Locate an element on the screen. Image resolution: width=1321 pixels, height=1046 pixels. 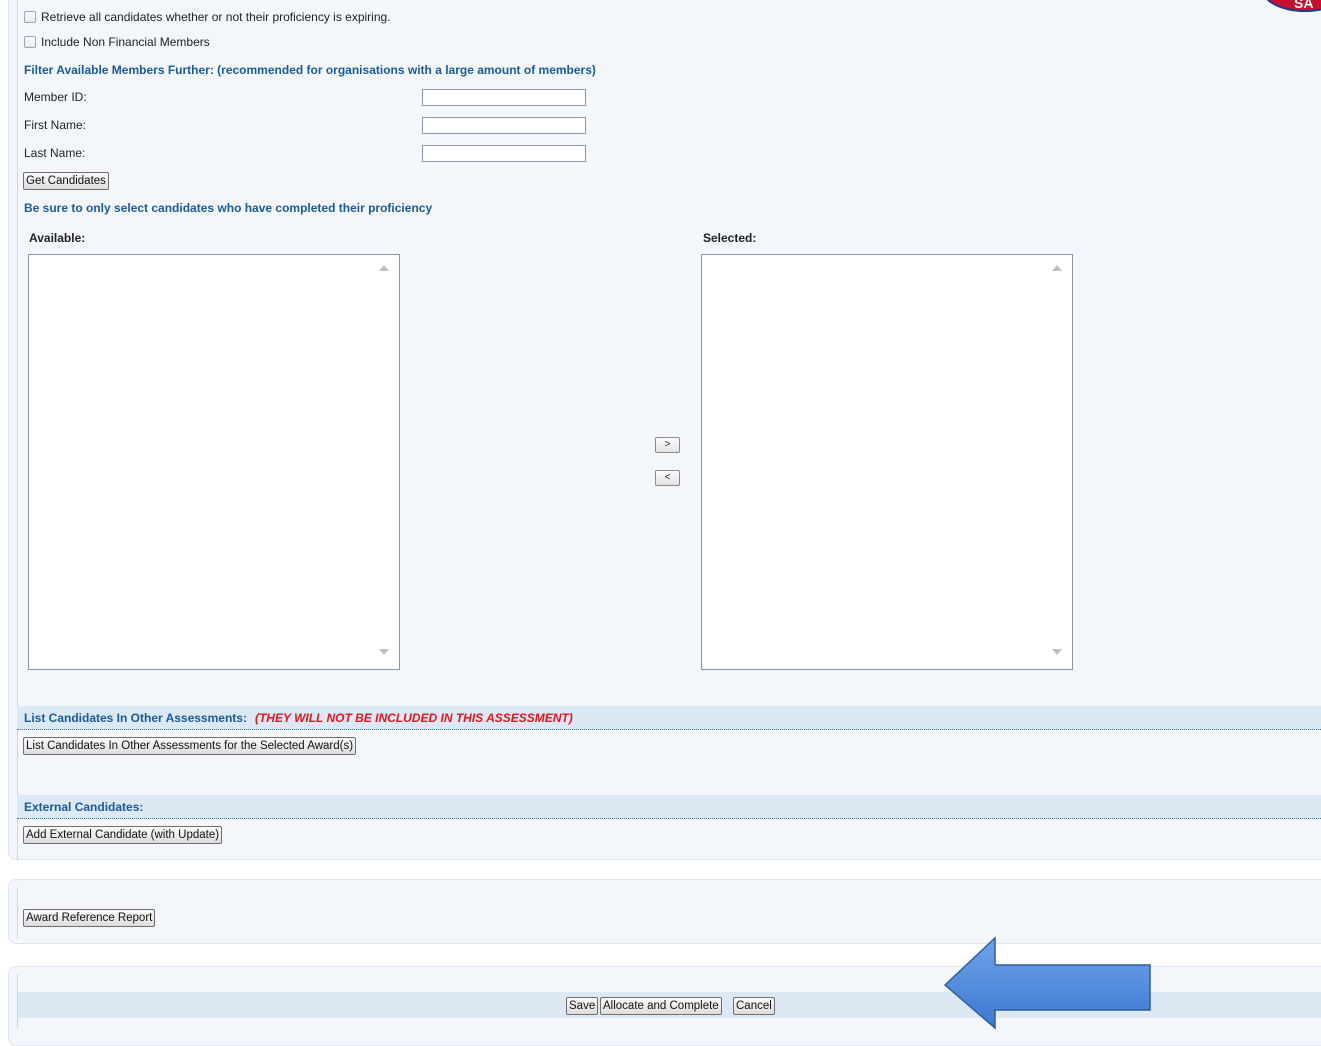
first-name-input is located at coordinates (504, 125).